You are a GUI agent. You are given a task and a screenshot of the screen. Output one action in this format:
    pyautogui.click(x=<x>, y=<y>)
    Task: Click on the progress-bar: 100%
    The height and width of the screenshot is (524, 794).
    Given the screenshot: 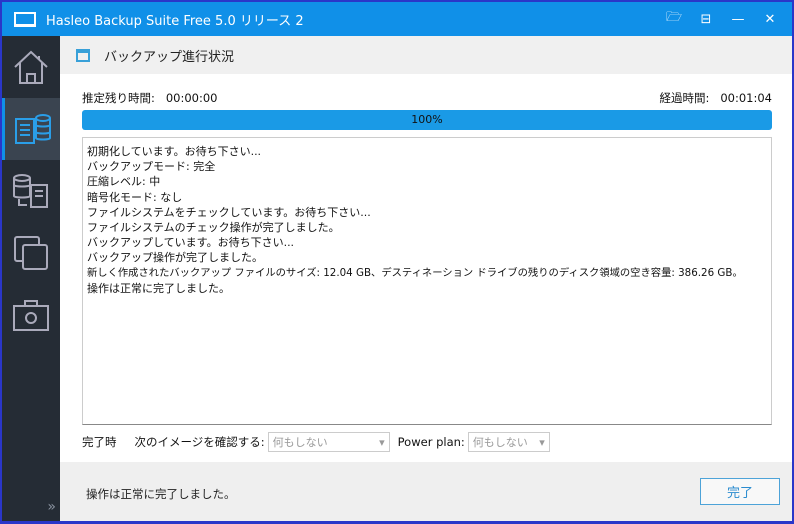 What is the action you would take?
    pyautogui.click(x=427, y=120)
    